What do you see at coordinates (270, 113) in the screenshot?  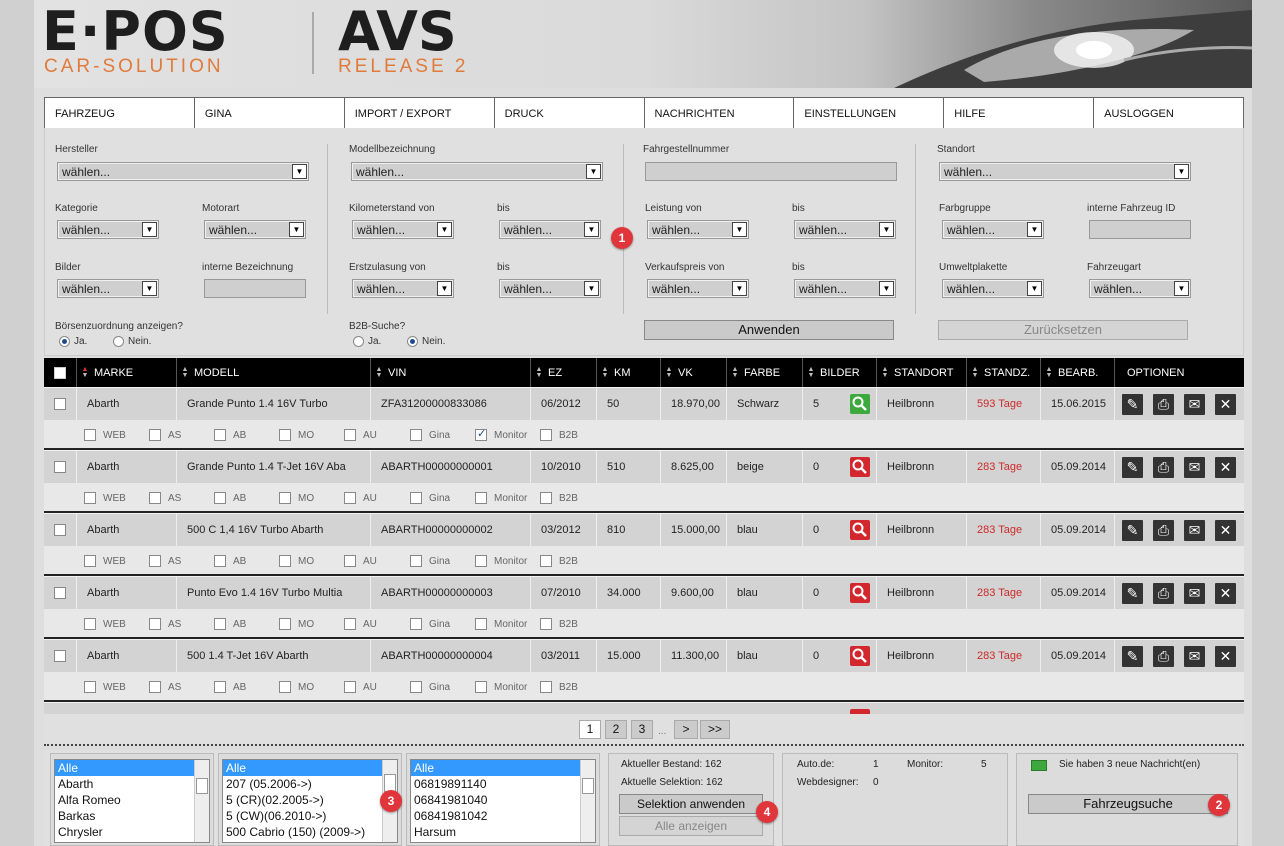 I see `nav-gina: GINA` at bounding box center [270, 113].